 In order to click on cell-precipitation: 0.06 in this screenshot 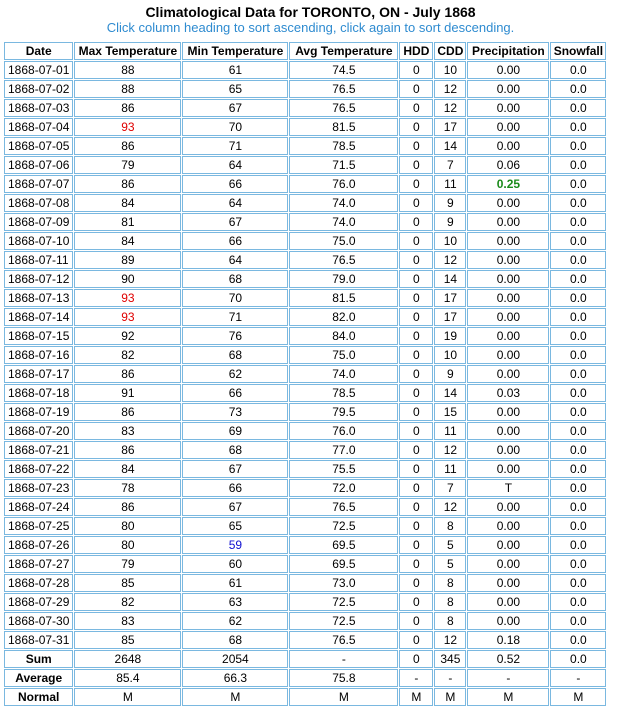, I will do `click(508, 165)`.